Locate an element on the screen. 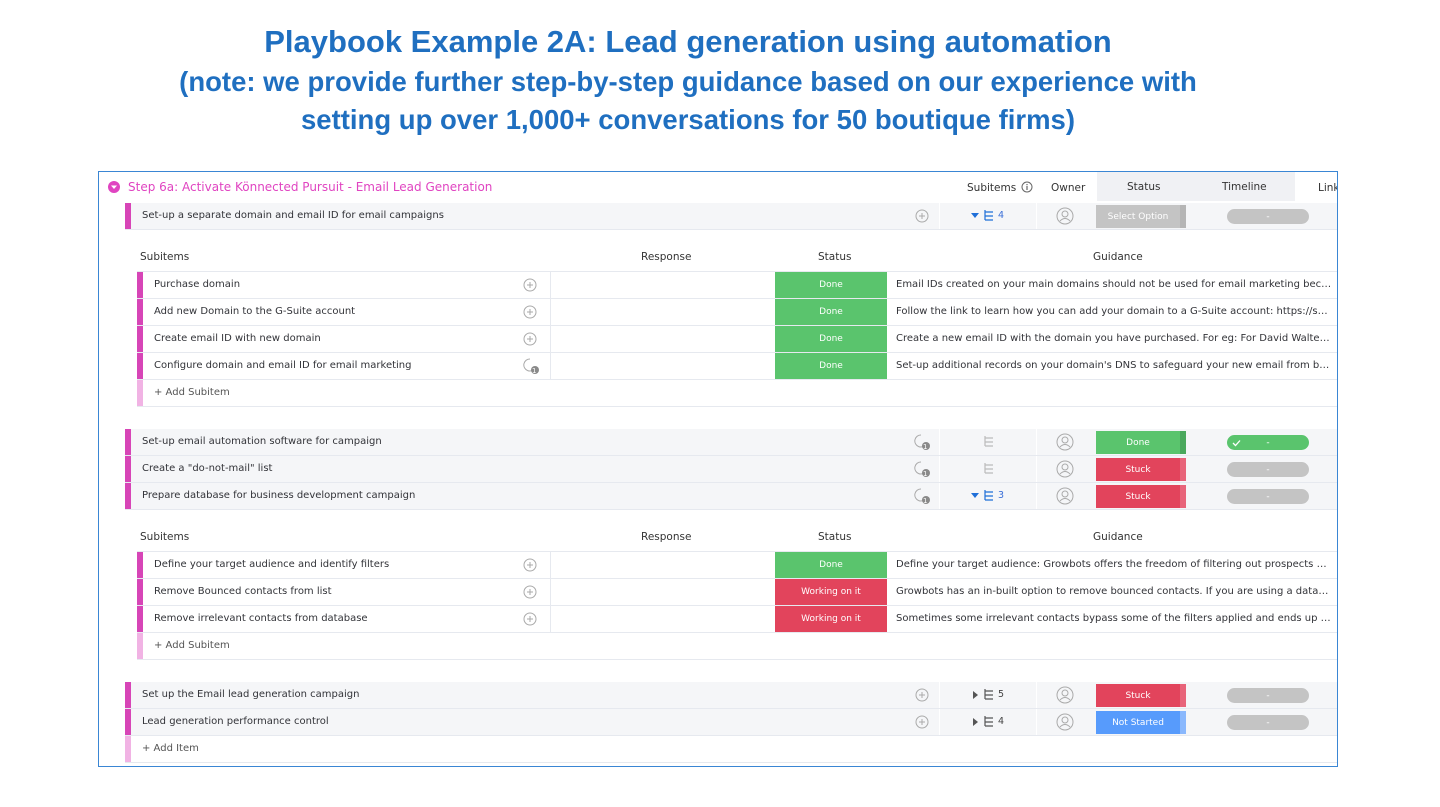 This screenshot has height=807, width=1440. add-item-button: + Add Item is located at coordinates (170, 748).